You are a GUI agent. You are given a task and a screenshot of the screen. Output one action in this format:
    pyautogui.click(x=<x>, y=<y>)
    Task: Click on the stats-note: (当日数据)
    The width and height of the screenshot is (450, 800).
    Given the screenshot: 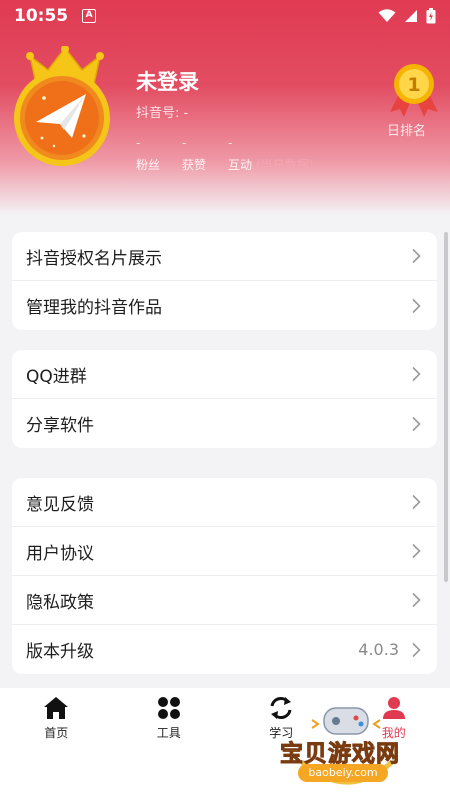 What is the action you would take?
    pyautogui.click(x=285, y=165)
    